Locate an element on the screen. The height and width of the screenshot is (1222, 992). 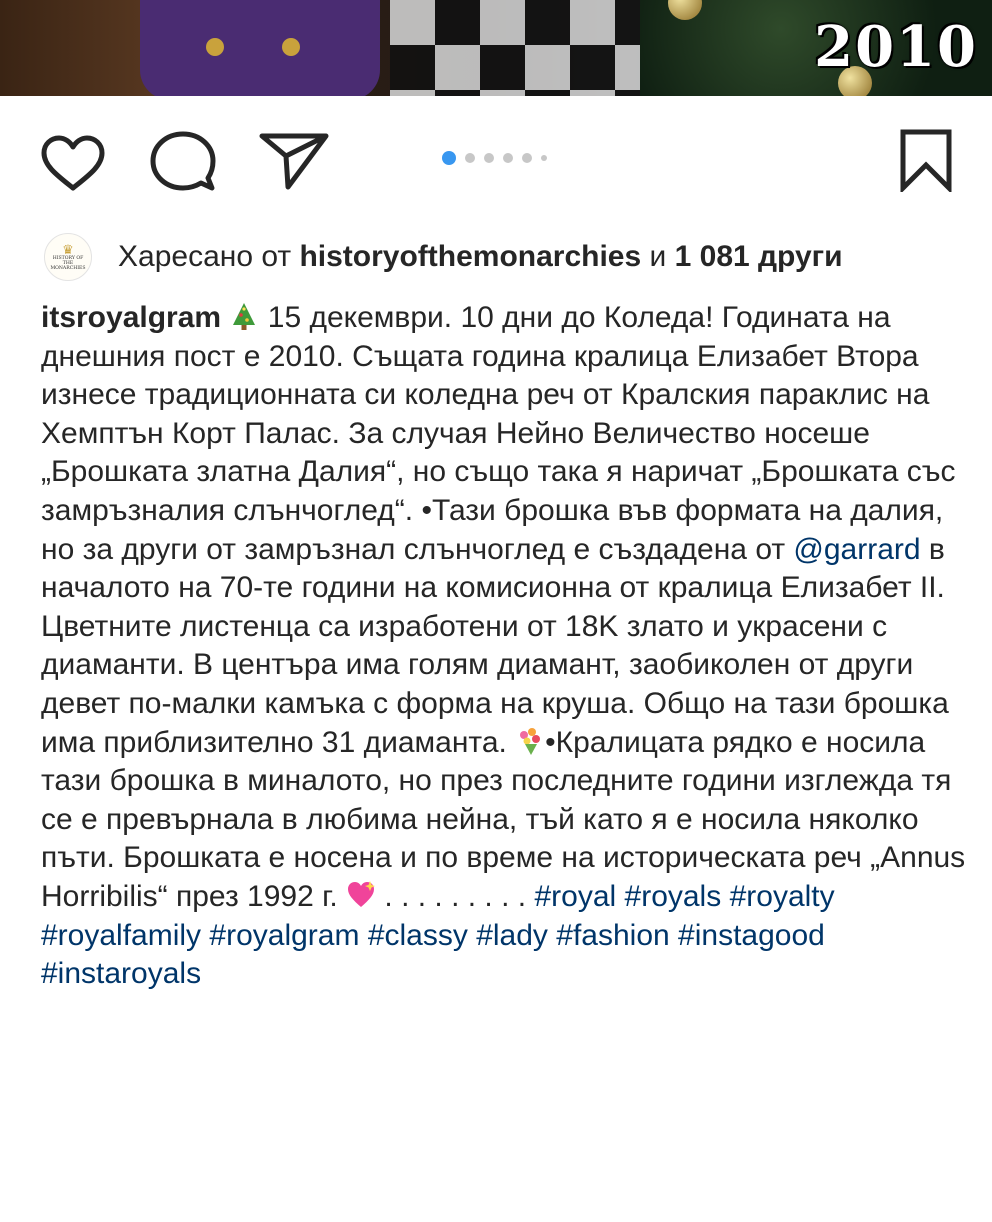
mention-link: @garrard is located at coordinates (856, 549).